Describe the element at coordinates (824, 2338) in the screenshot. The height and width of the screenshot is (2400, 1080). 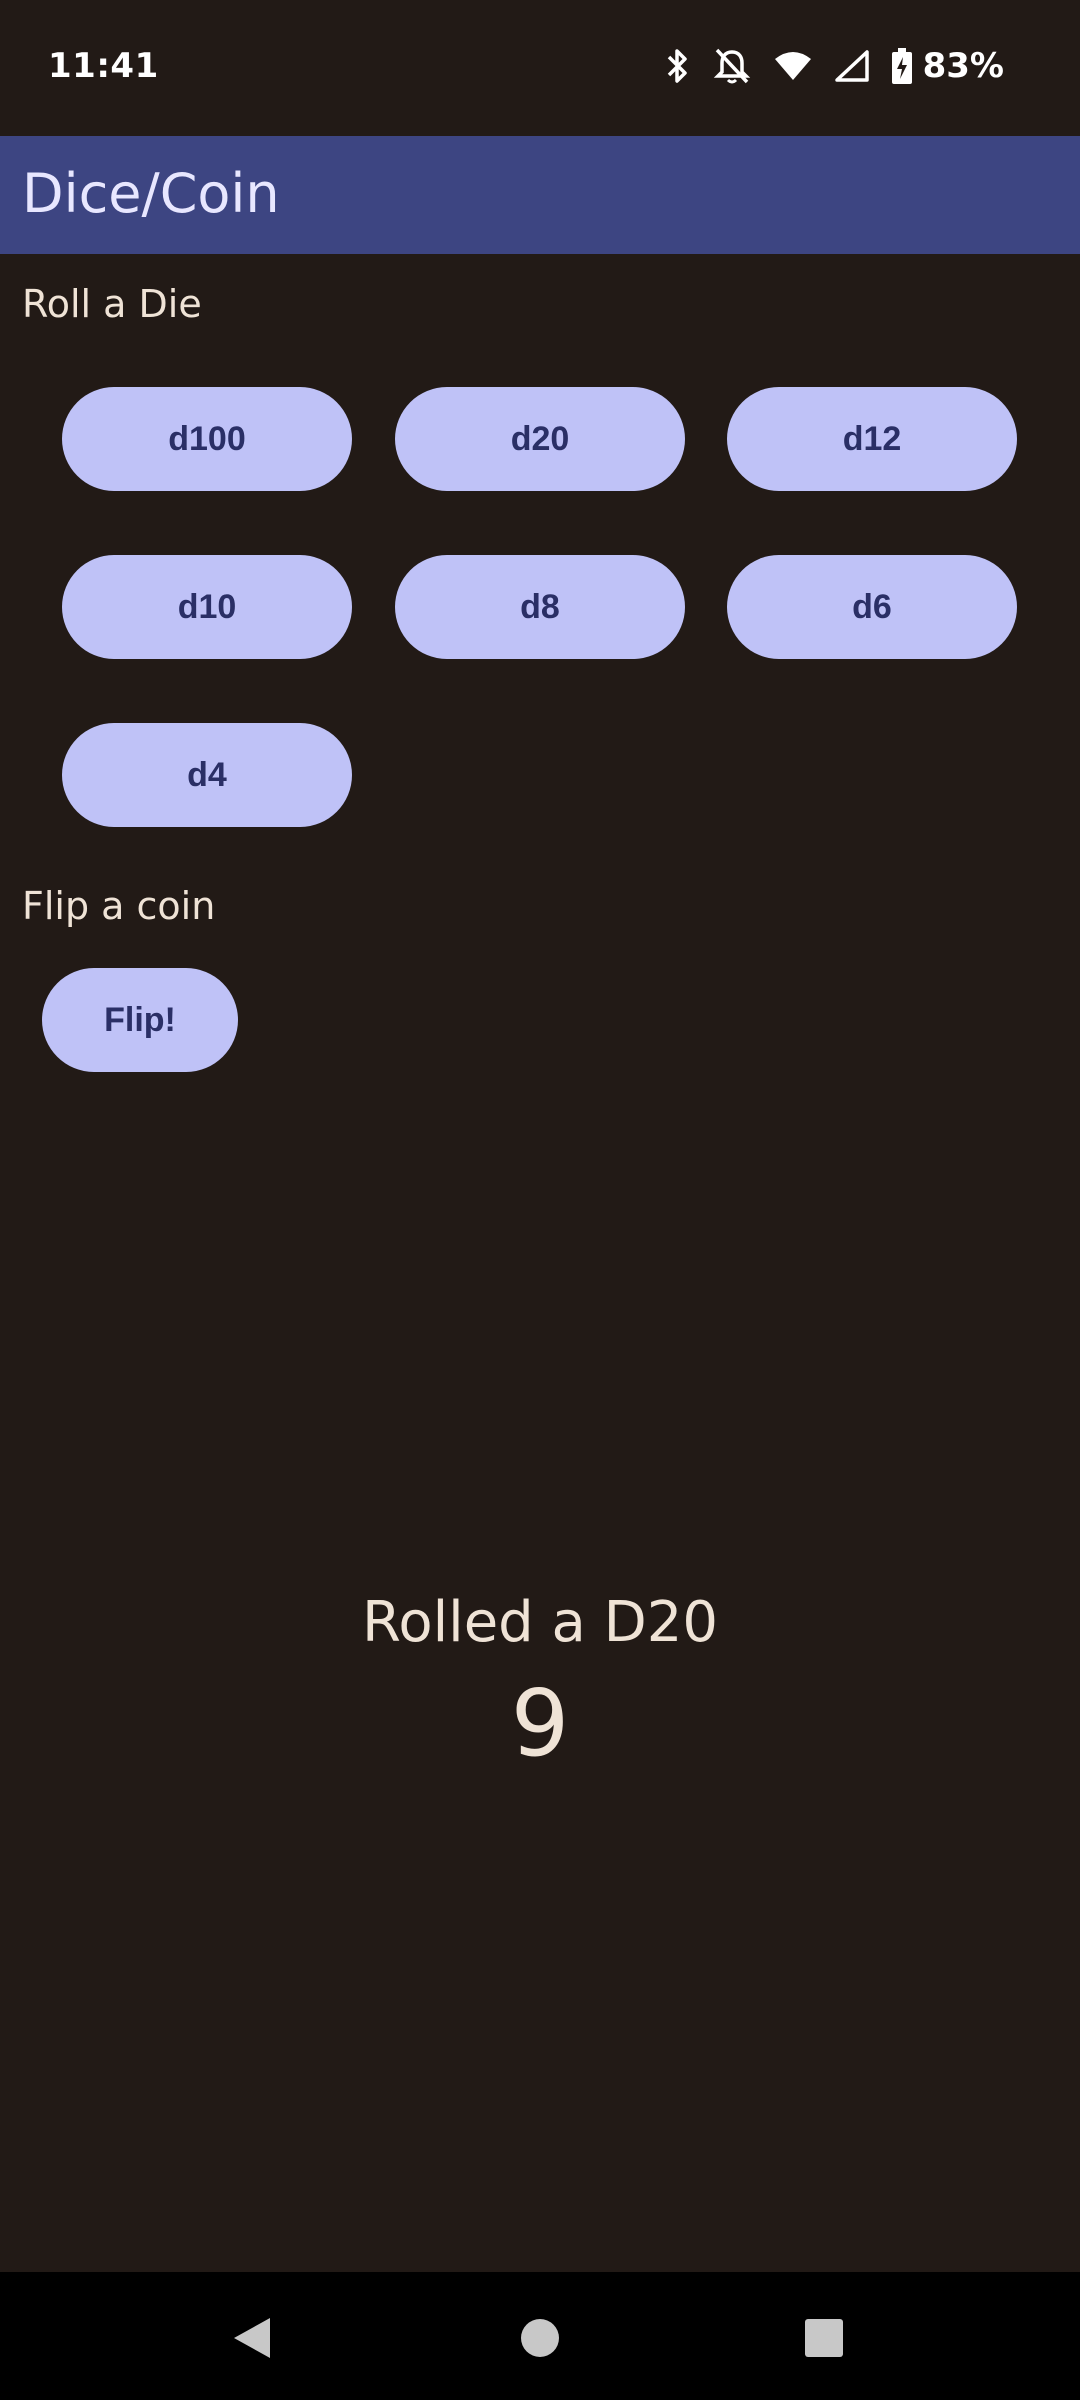
I see `recents-icon` at that location.